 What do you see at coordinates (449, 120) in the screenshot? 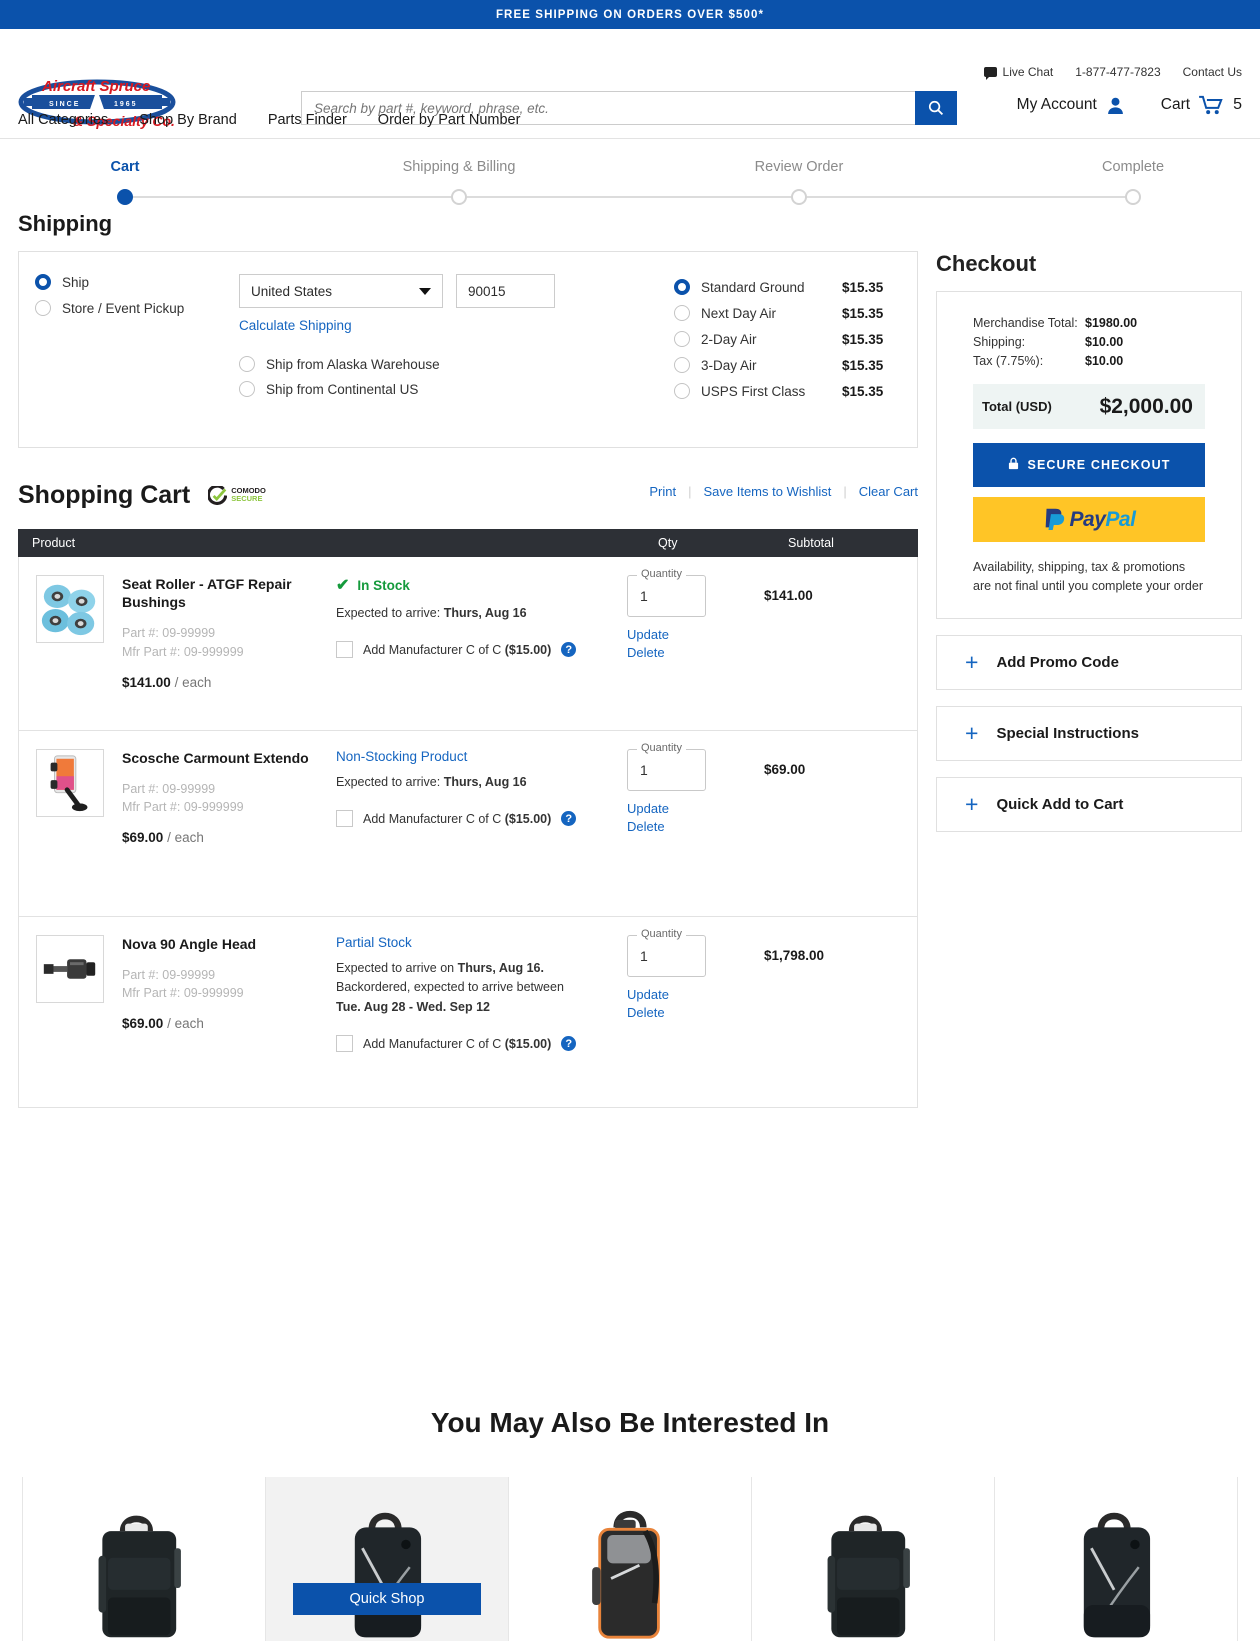
I see `nav-item-order-by-part-number: Order by Part Number` at bounding box center [449, 120].